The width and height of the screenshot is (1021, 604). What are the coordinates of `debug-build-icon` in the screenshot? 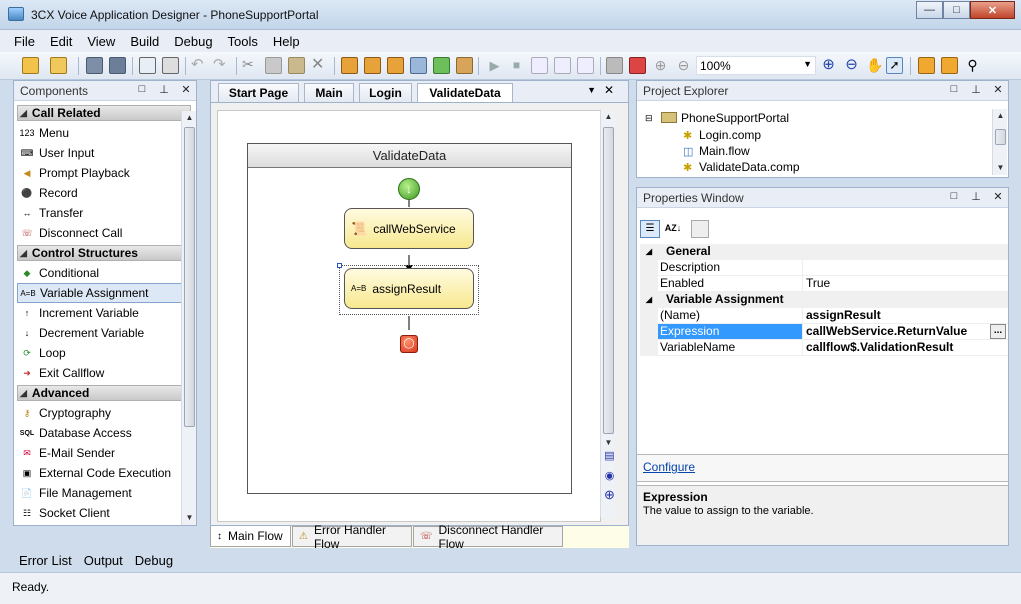 It's located at (418, 65).